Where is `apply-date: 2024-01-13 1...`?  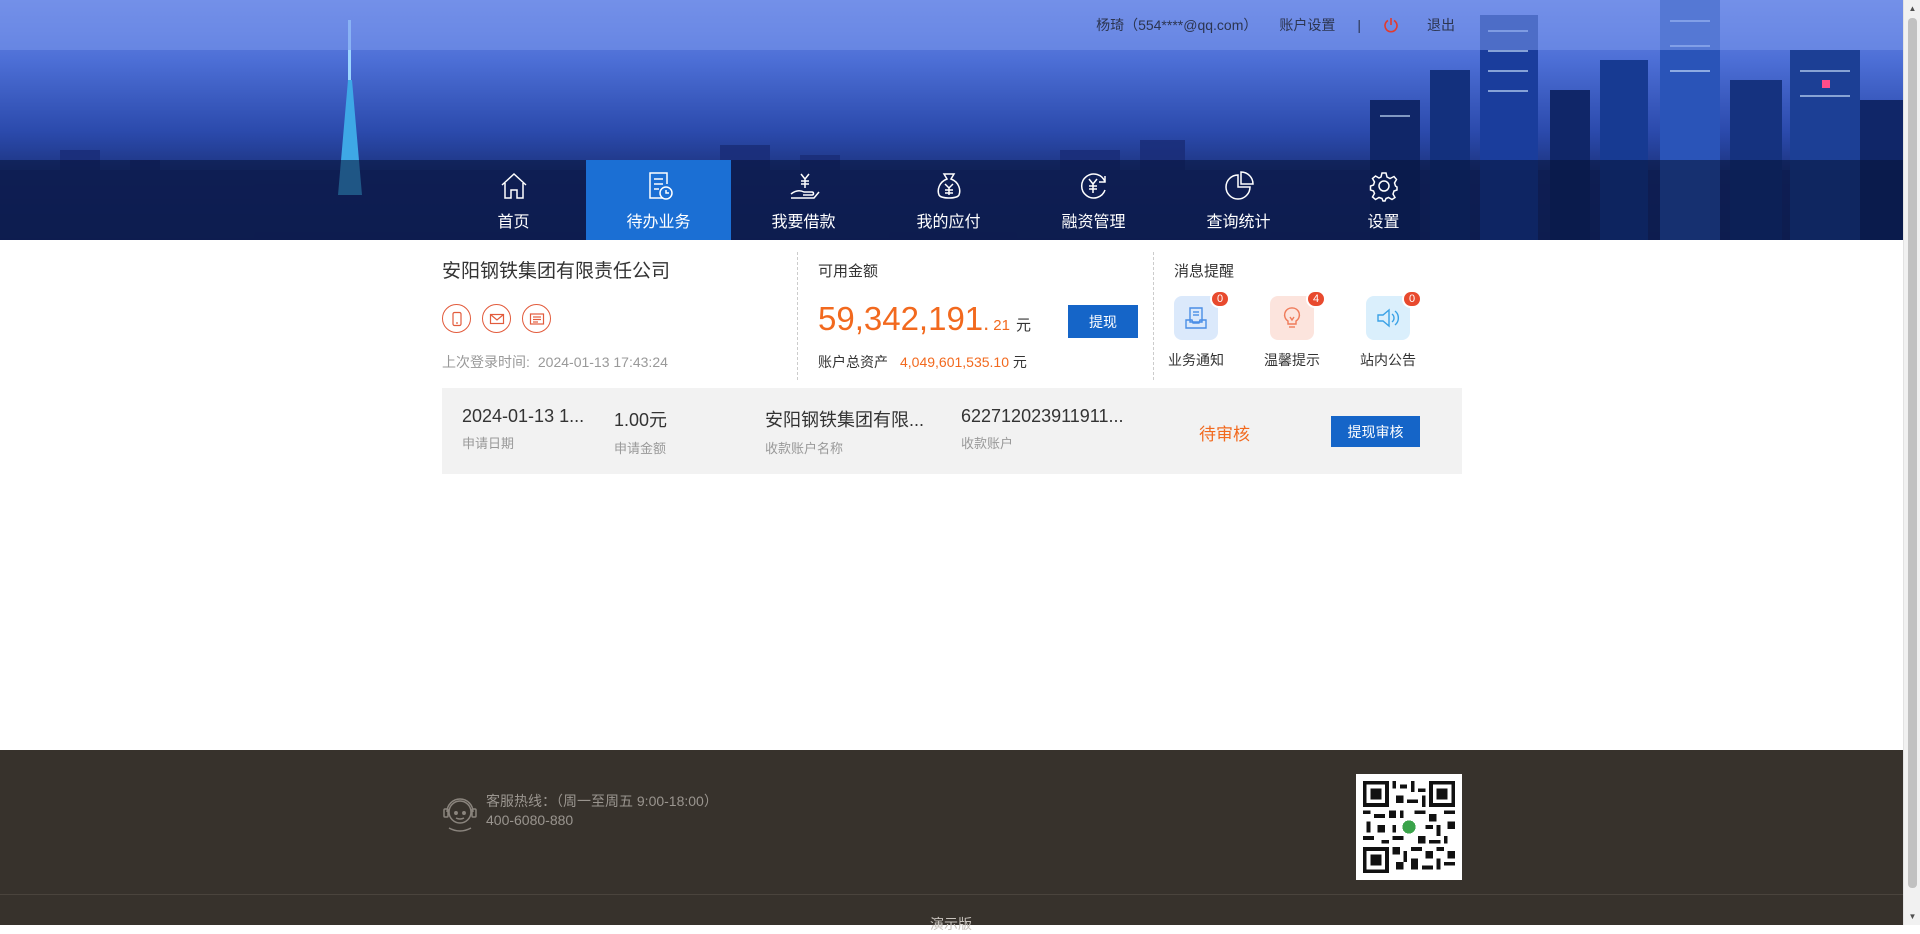 apply-date: 2024-01-13 1... is located at coordinates (523, 416).